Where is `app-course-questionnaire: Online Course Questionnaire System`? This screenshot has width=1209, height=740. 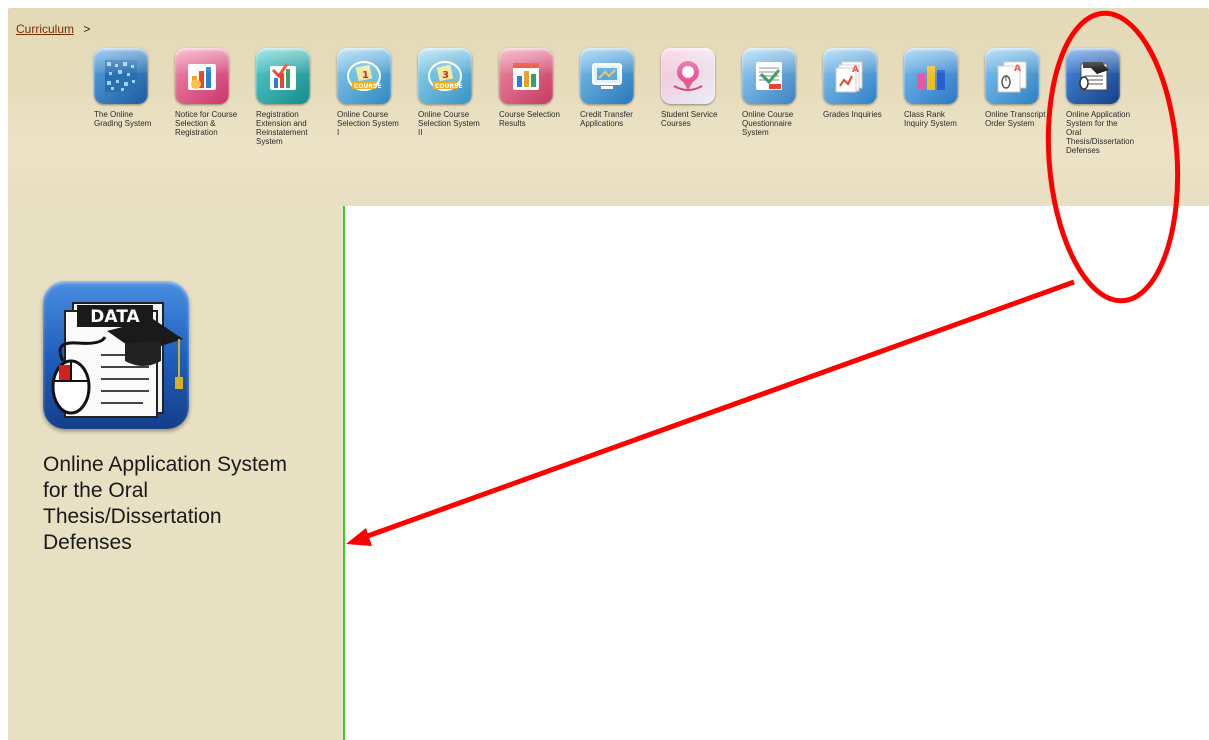 app-course-questionnaire: Online Course Questionnaire System is located at coordinates (770, 101).